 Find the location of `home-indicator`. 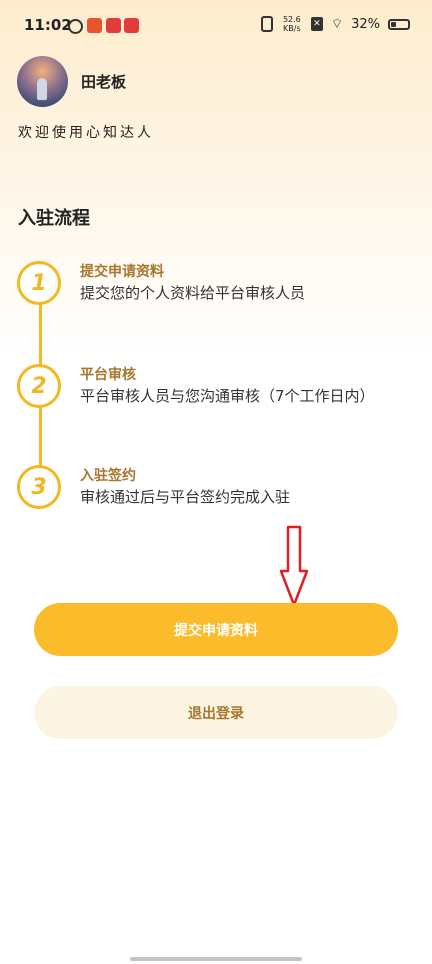

home-indicator is located at coordinates (216, 959).